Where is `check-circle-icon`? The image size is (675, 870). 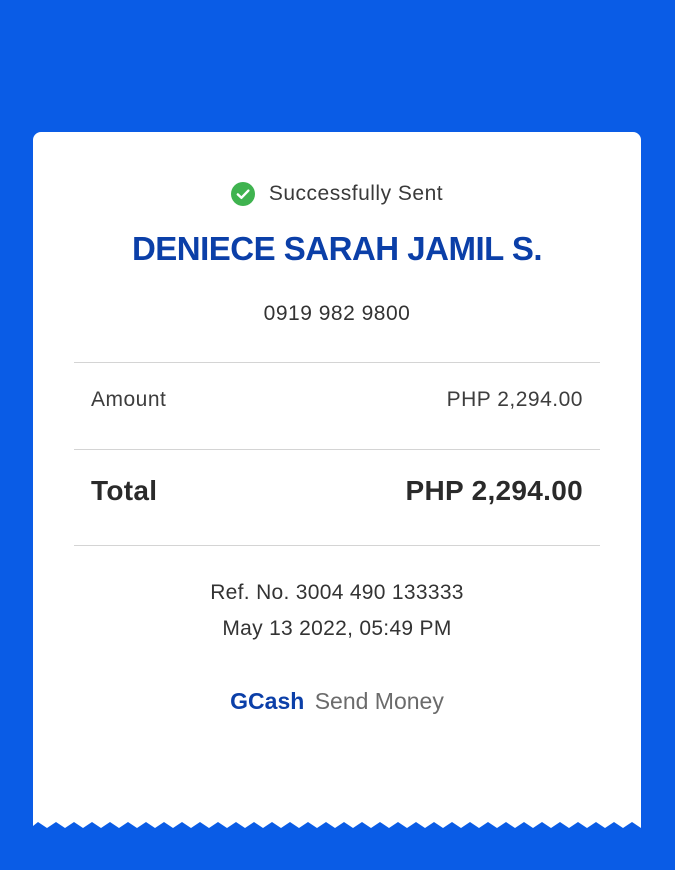 check-circle-icon is located at coordinates (242, 194).